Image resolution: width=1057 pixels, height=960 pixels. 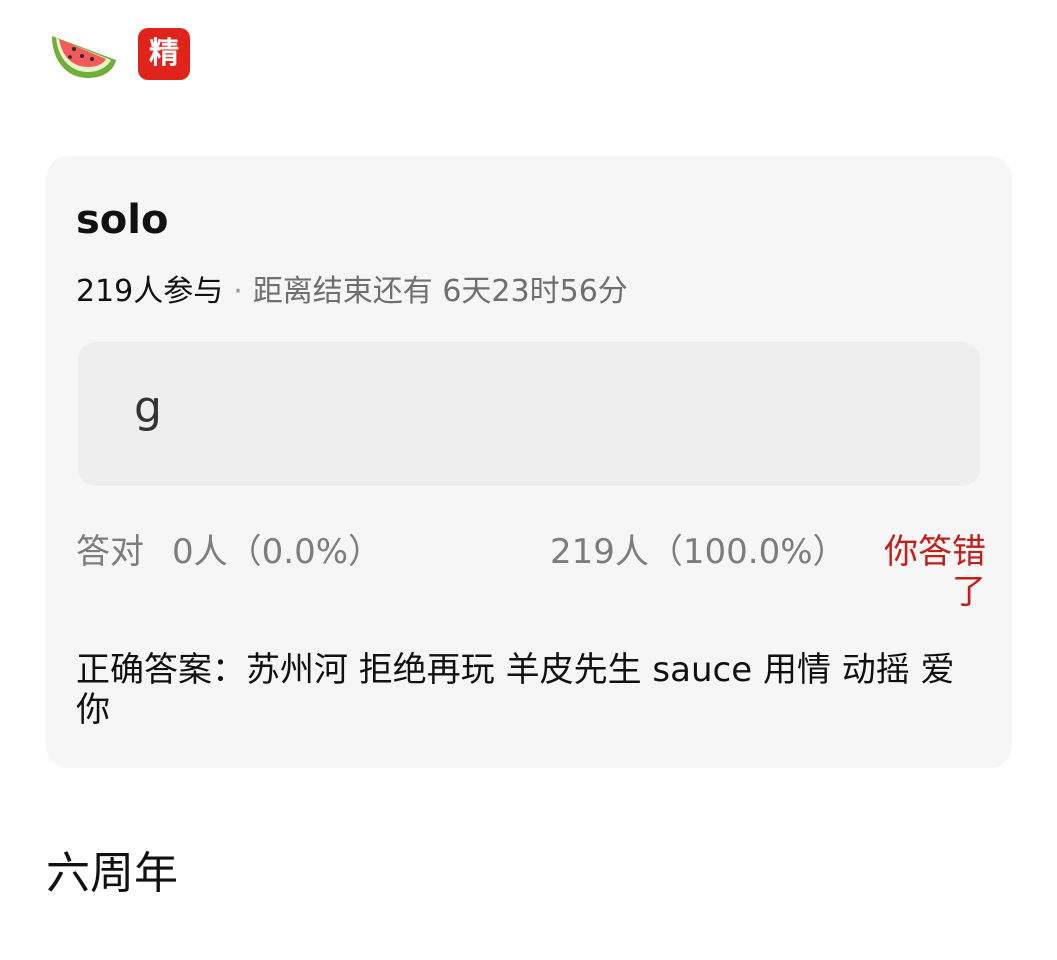 I want to click on quiz-meta: 219人参与 · 距离结束还有 6天23时56分, so click(x=352, y=292).